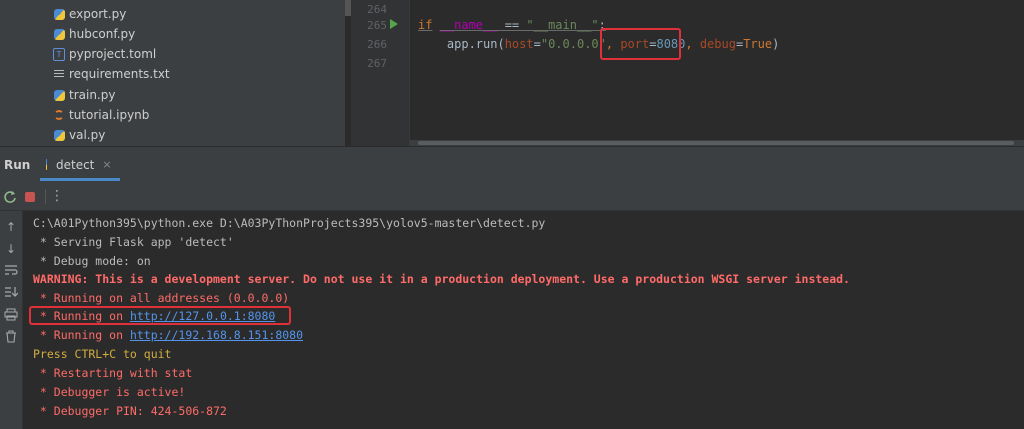  I want to click on file-name: val.py, so click(87, 135).